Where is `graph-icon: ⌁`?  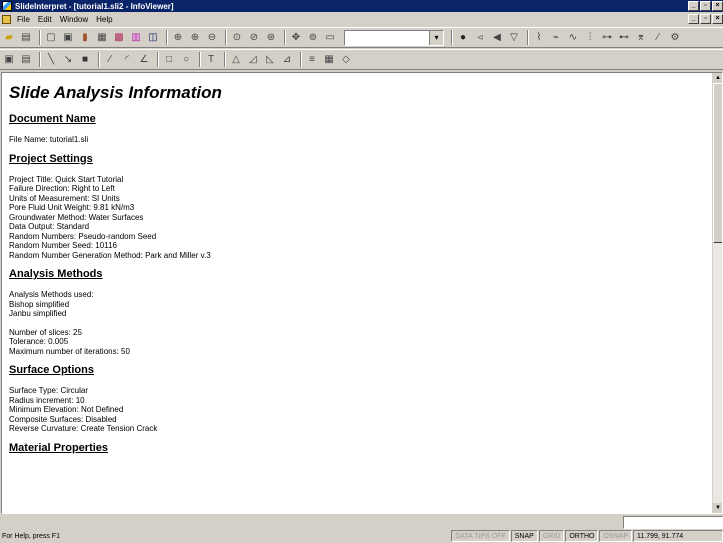
graph-icon: ⌁ is located at coordinates (556, 38).